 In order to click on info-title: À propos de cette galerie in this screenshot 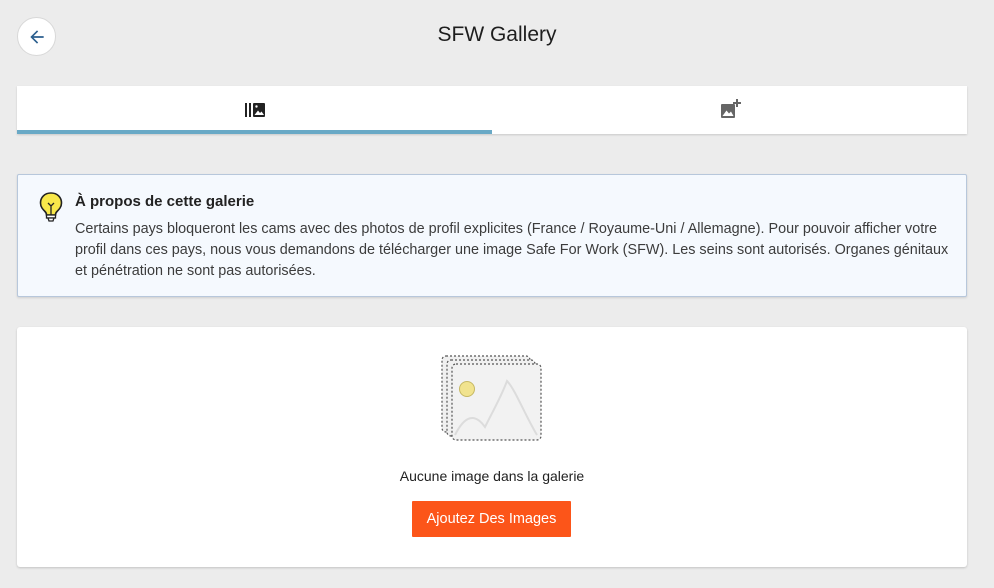, I will do `click(165, 201)`.